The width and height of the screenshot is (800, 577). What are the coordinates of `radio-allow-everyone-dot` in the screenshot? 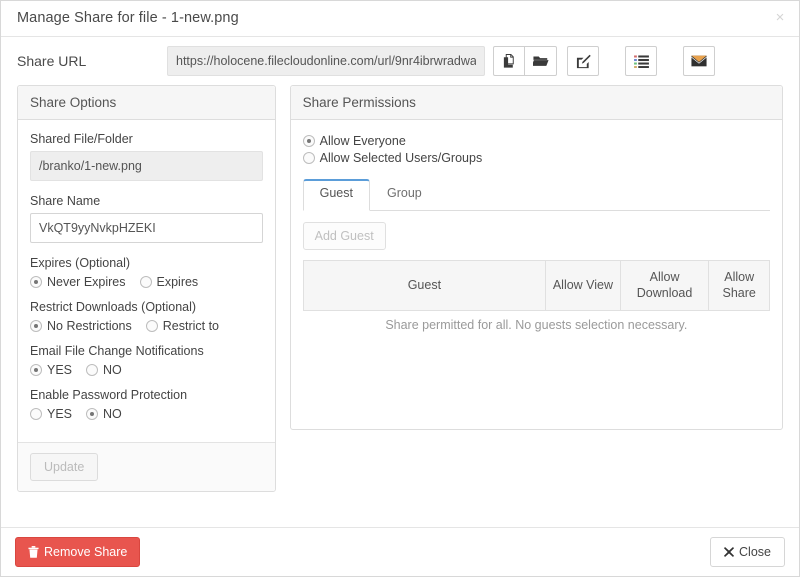 It's located at (308, 141).